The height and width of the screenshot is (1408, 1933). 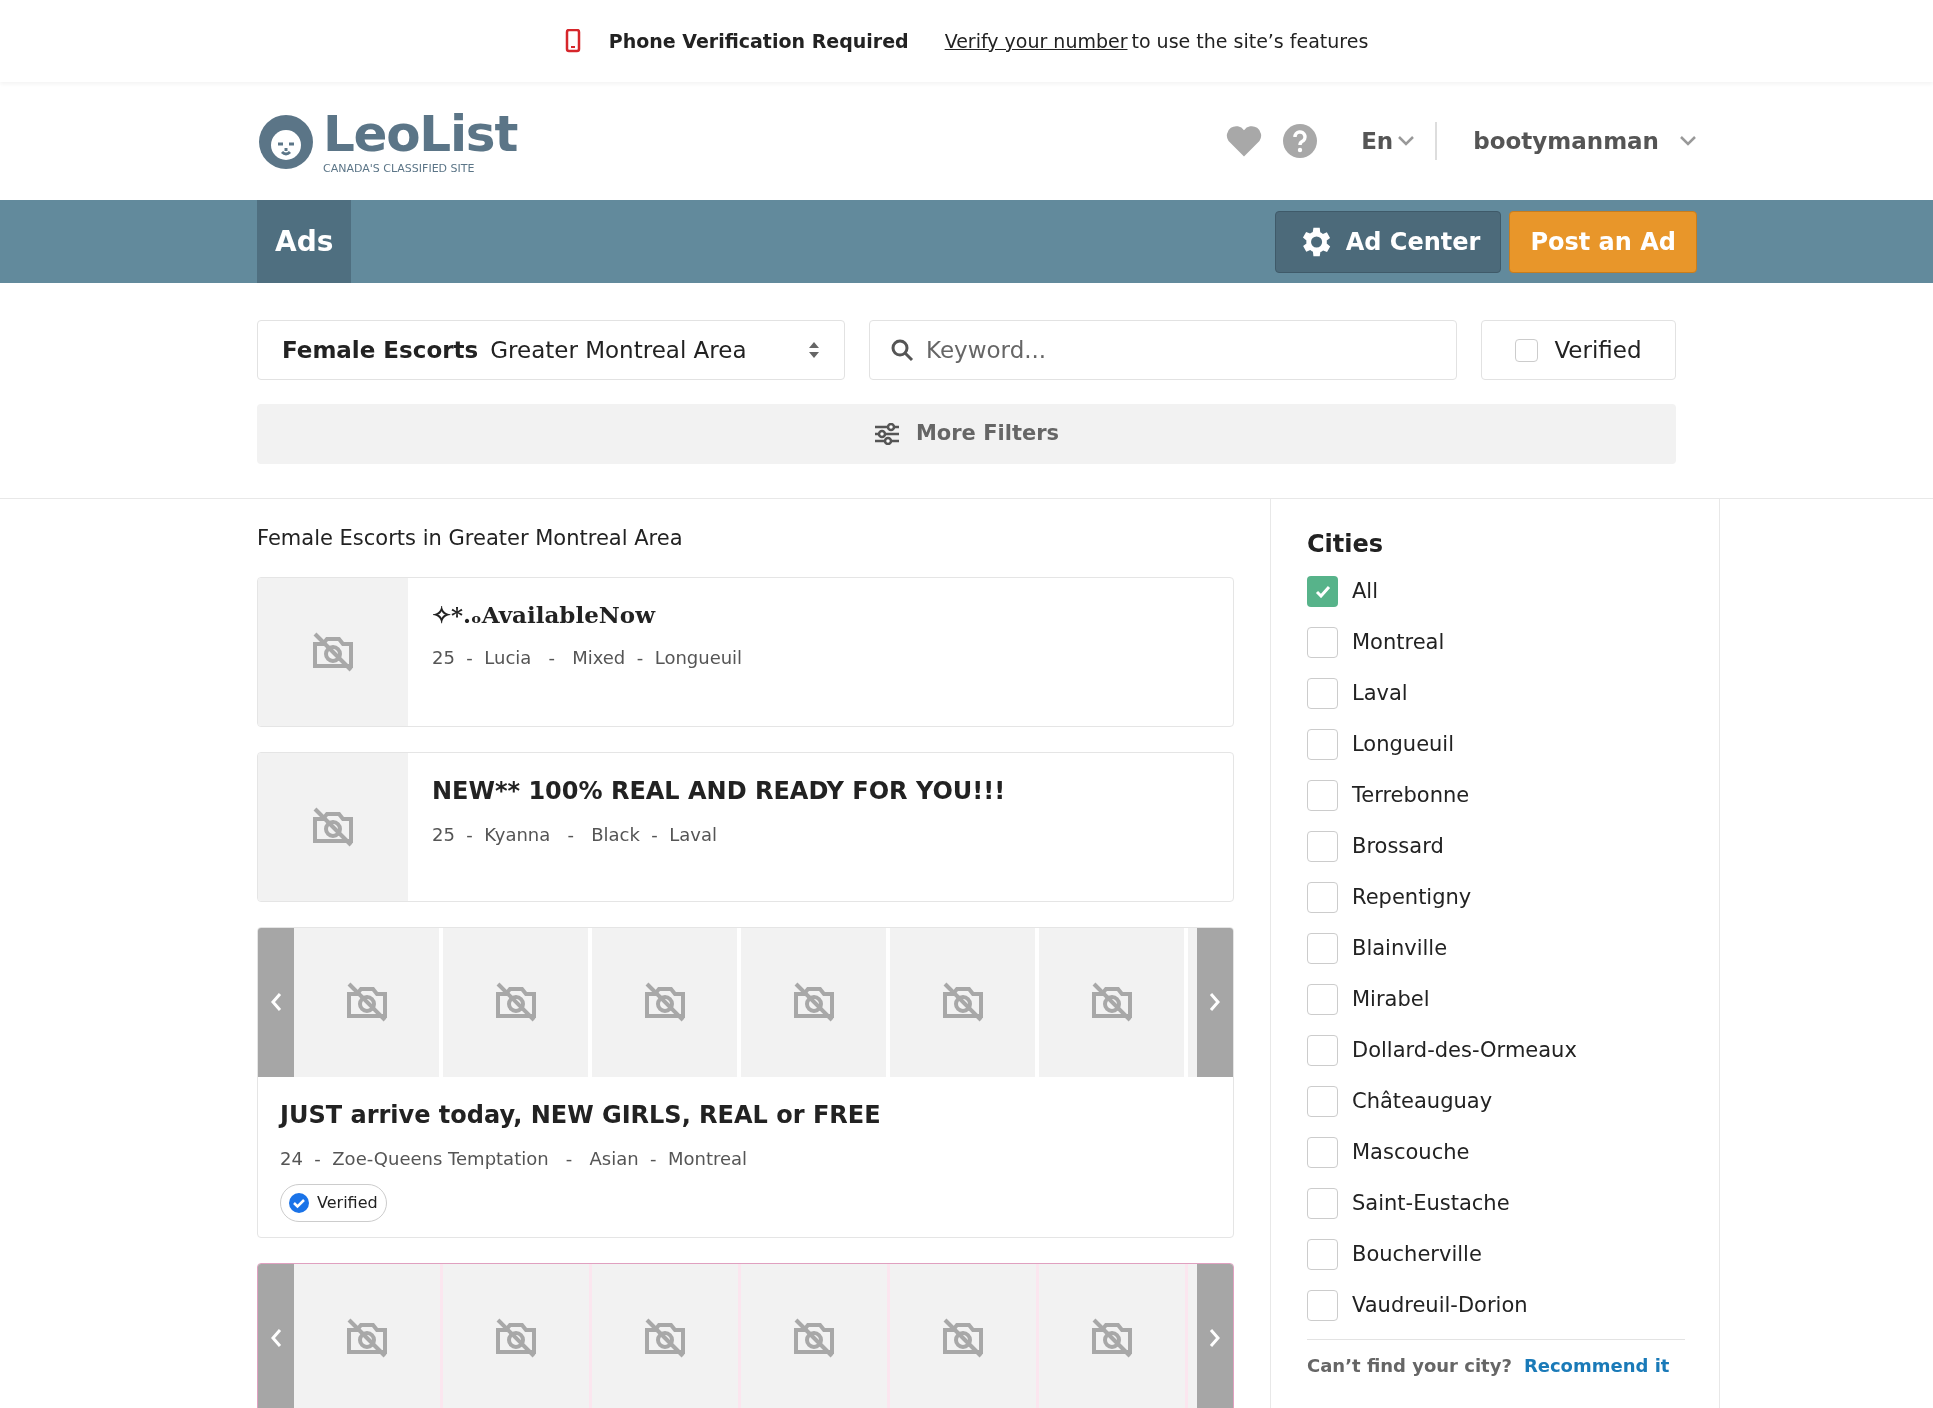 What do you see at coordinates (1496, 897) in the screenshot?
I see `city-option: Repentigny` at bounding box center [1496, 897].